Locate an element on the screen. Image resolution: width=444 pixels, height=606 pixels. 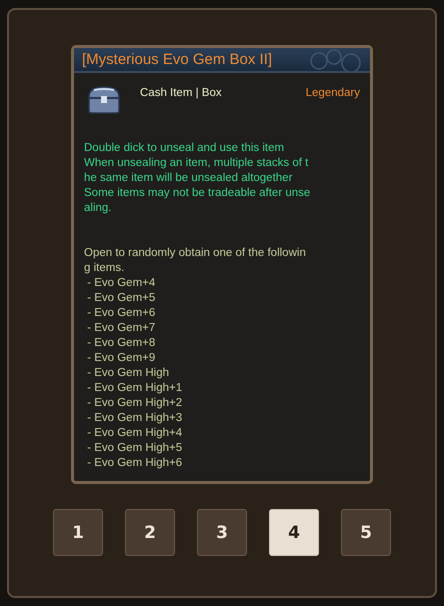
page-button: 1 is located at coordinates (78, 532).